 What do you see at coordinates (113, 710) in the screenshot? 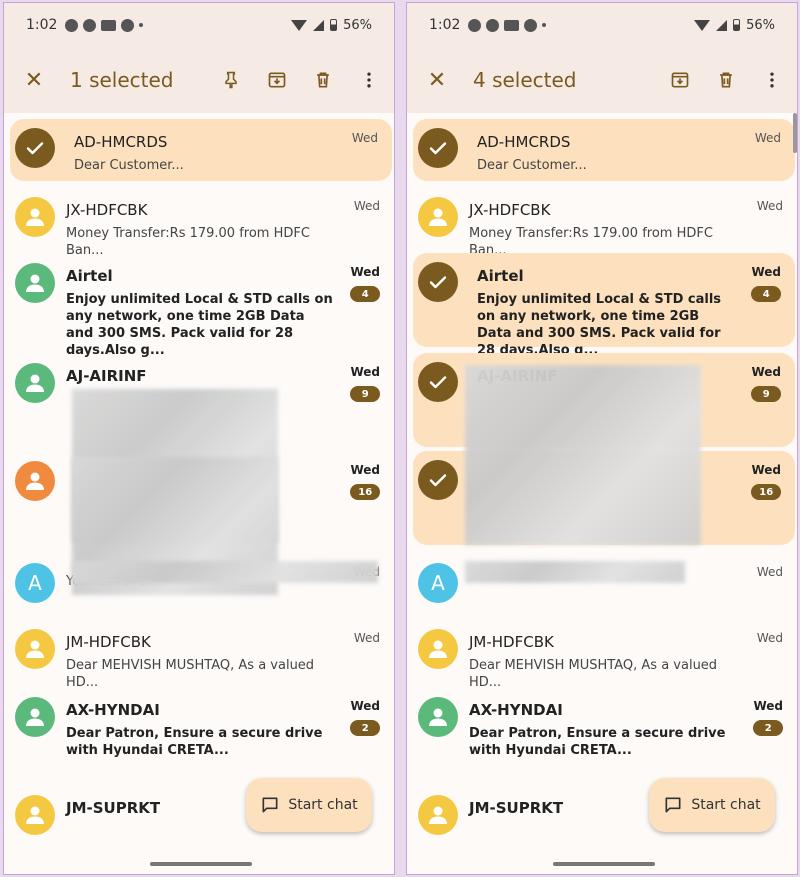
I see `sender-name: AX-HYNDAI` at bounding box center [113, 710].